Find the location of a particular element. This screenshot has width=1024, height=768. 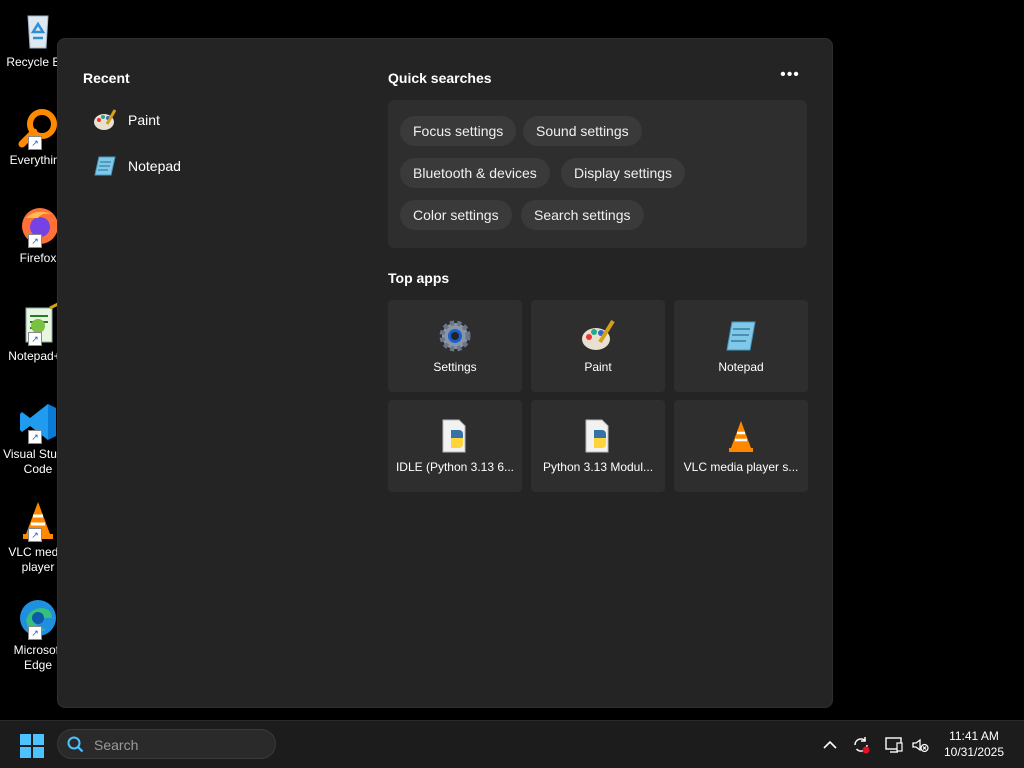

quick-search-sound-settings: Sound settings is located at coordinates (582, 131).